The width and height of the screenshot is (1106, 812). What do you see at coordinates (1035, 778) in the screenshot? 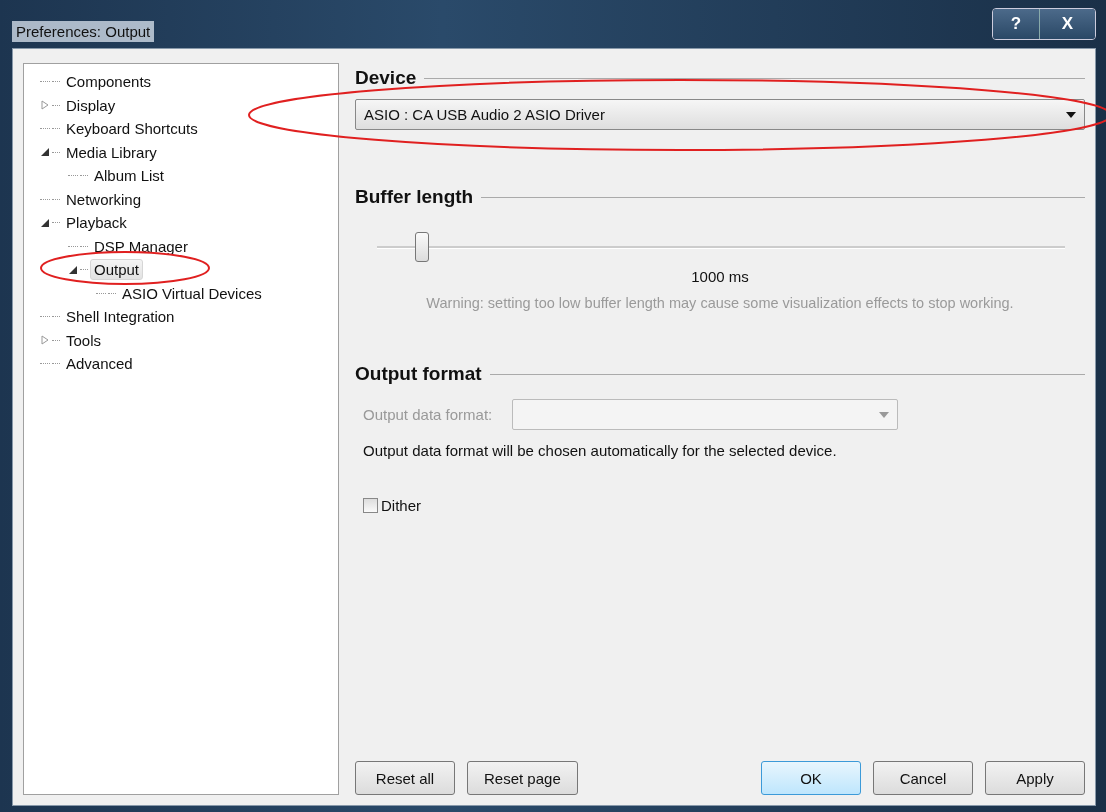
I see `dialog-button: Apply` at bounding box center [1035, 778].